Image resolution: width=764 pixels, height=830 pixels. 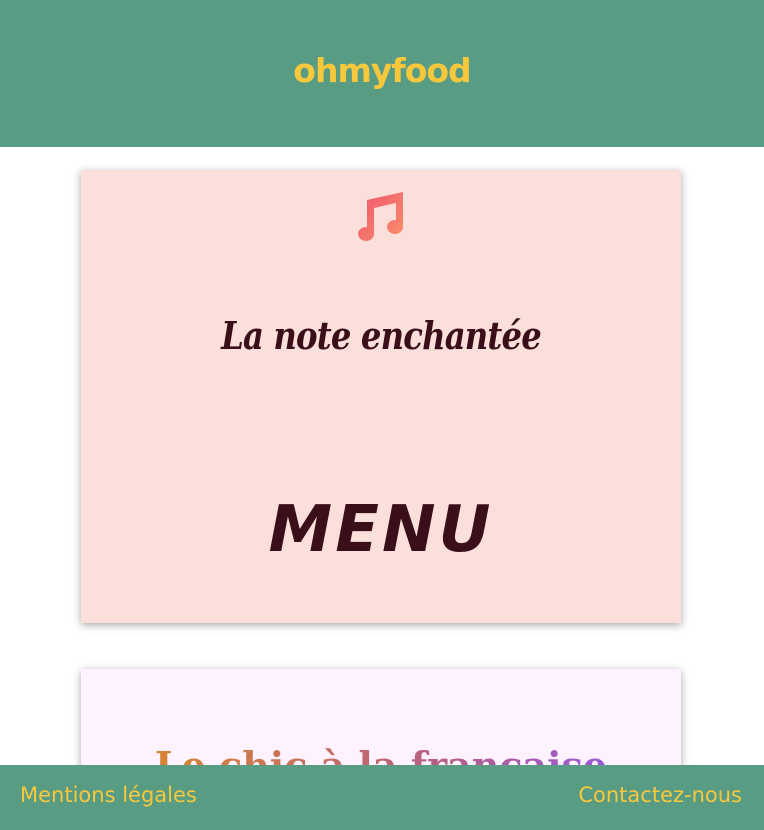 What do you see at coordinates (660, 795) in the screenshot?
I see `contact-link: Contactez-nous` at bounding box center [660, 795].